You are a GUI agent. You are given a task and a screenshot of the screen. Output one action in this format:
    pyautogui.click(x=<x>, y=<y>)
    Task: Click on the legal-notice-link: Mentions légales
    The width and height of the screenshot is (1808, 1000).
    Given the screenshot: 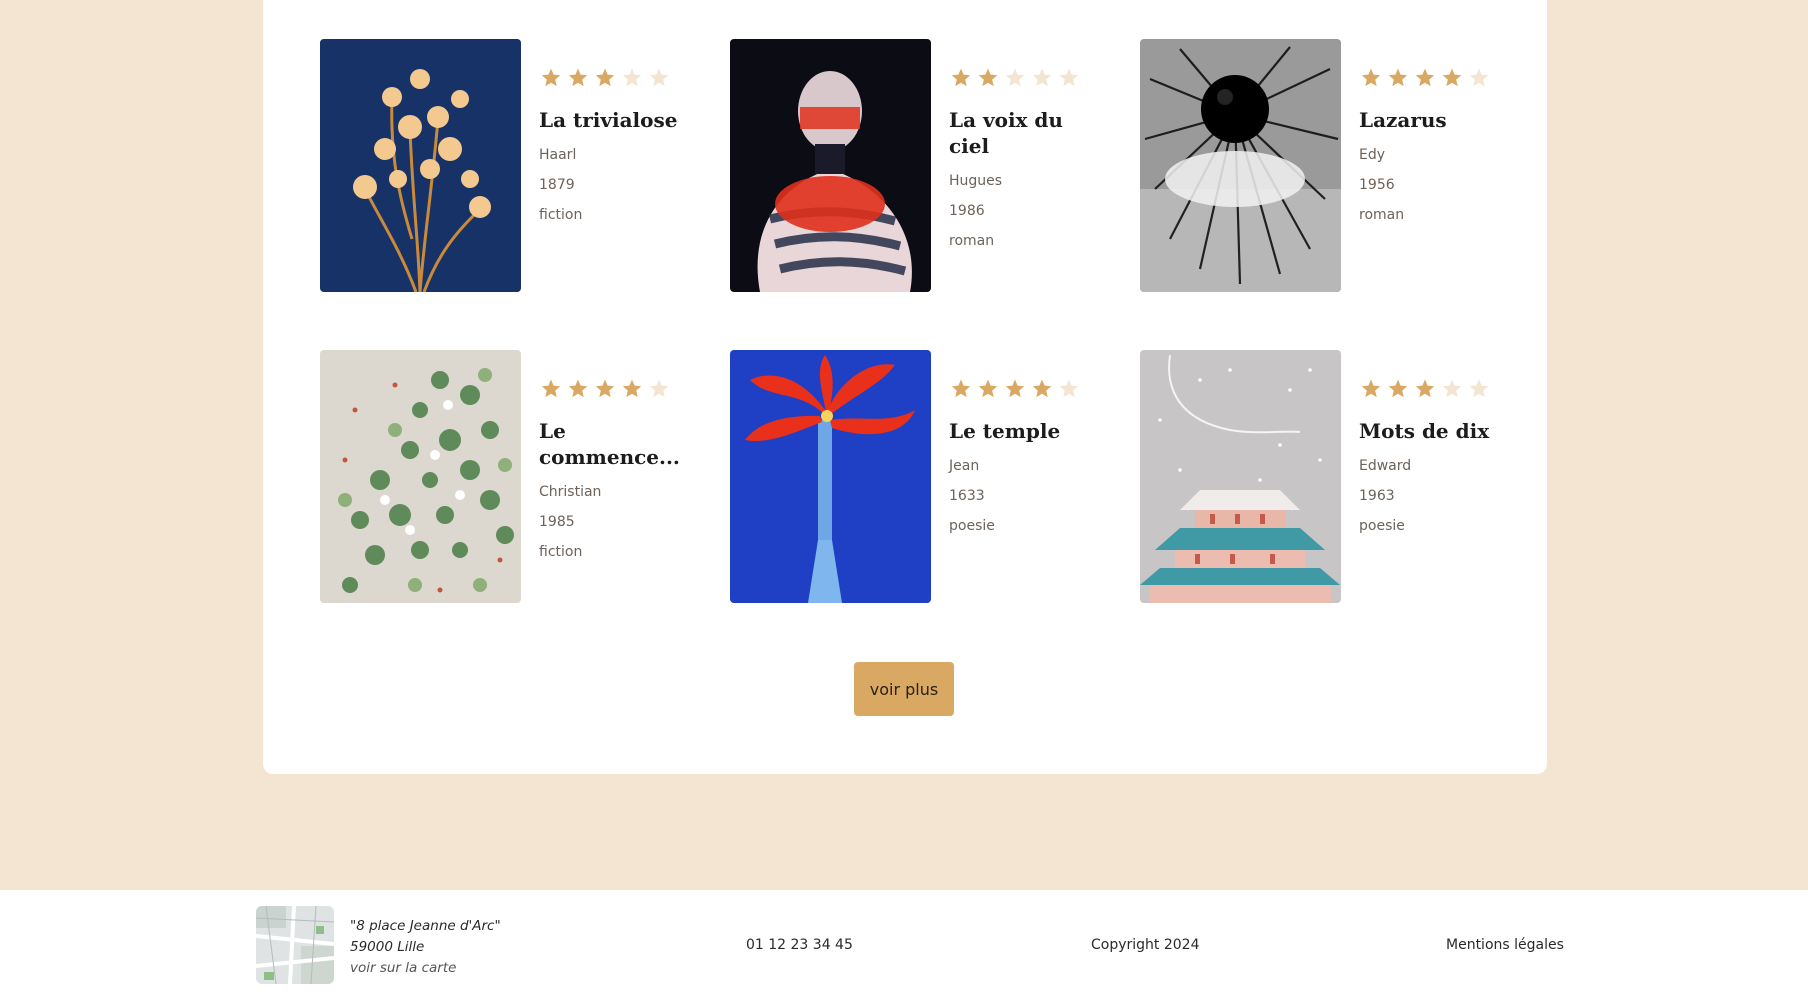 What is the action you would take?
    pyautogui.click(x=1505, y=945)
    